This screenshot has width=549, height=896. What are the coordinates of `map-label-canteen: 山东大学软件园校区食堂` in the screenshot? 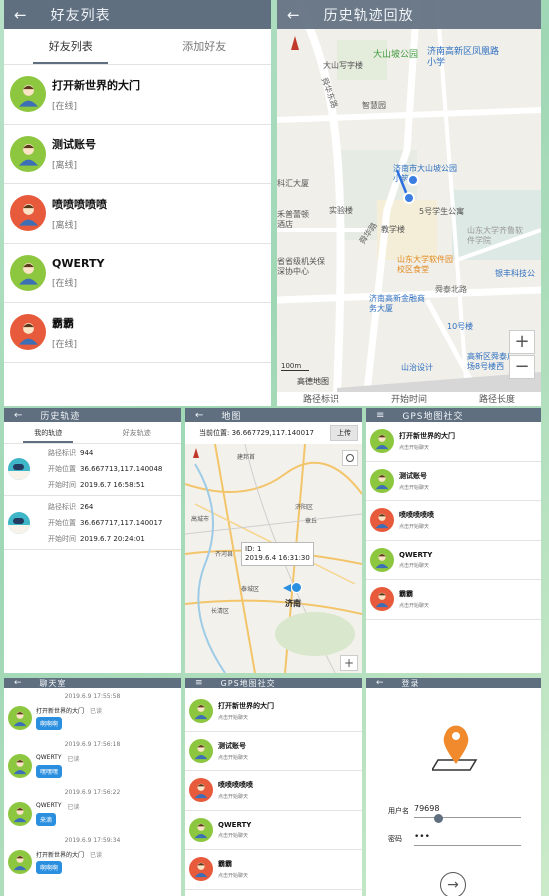 It's located at (425, 264).